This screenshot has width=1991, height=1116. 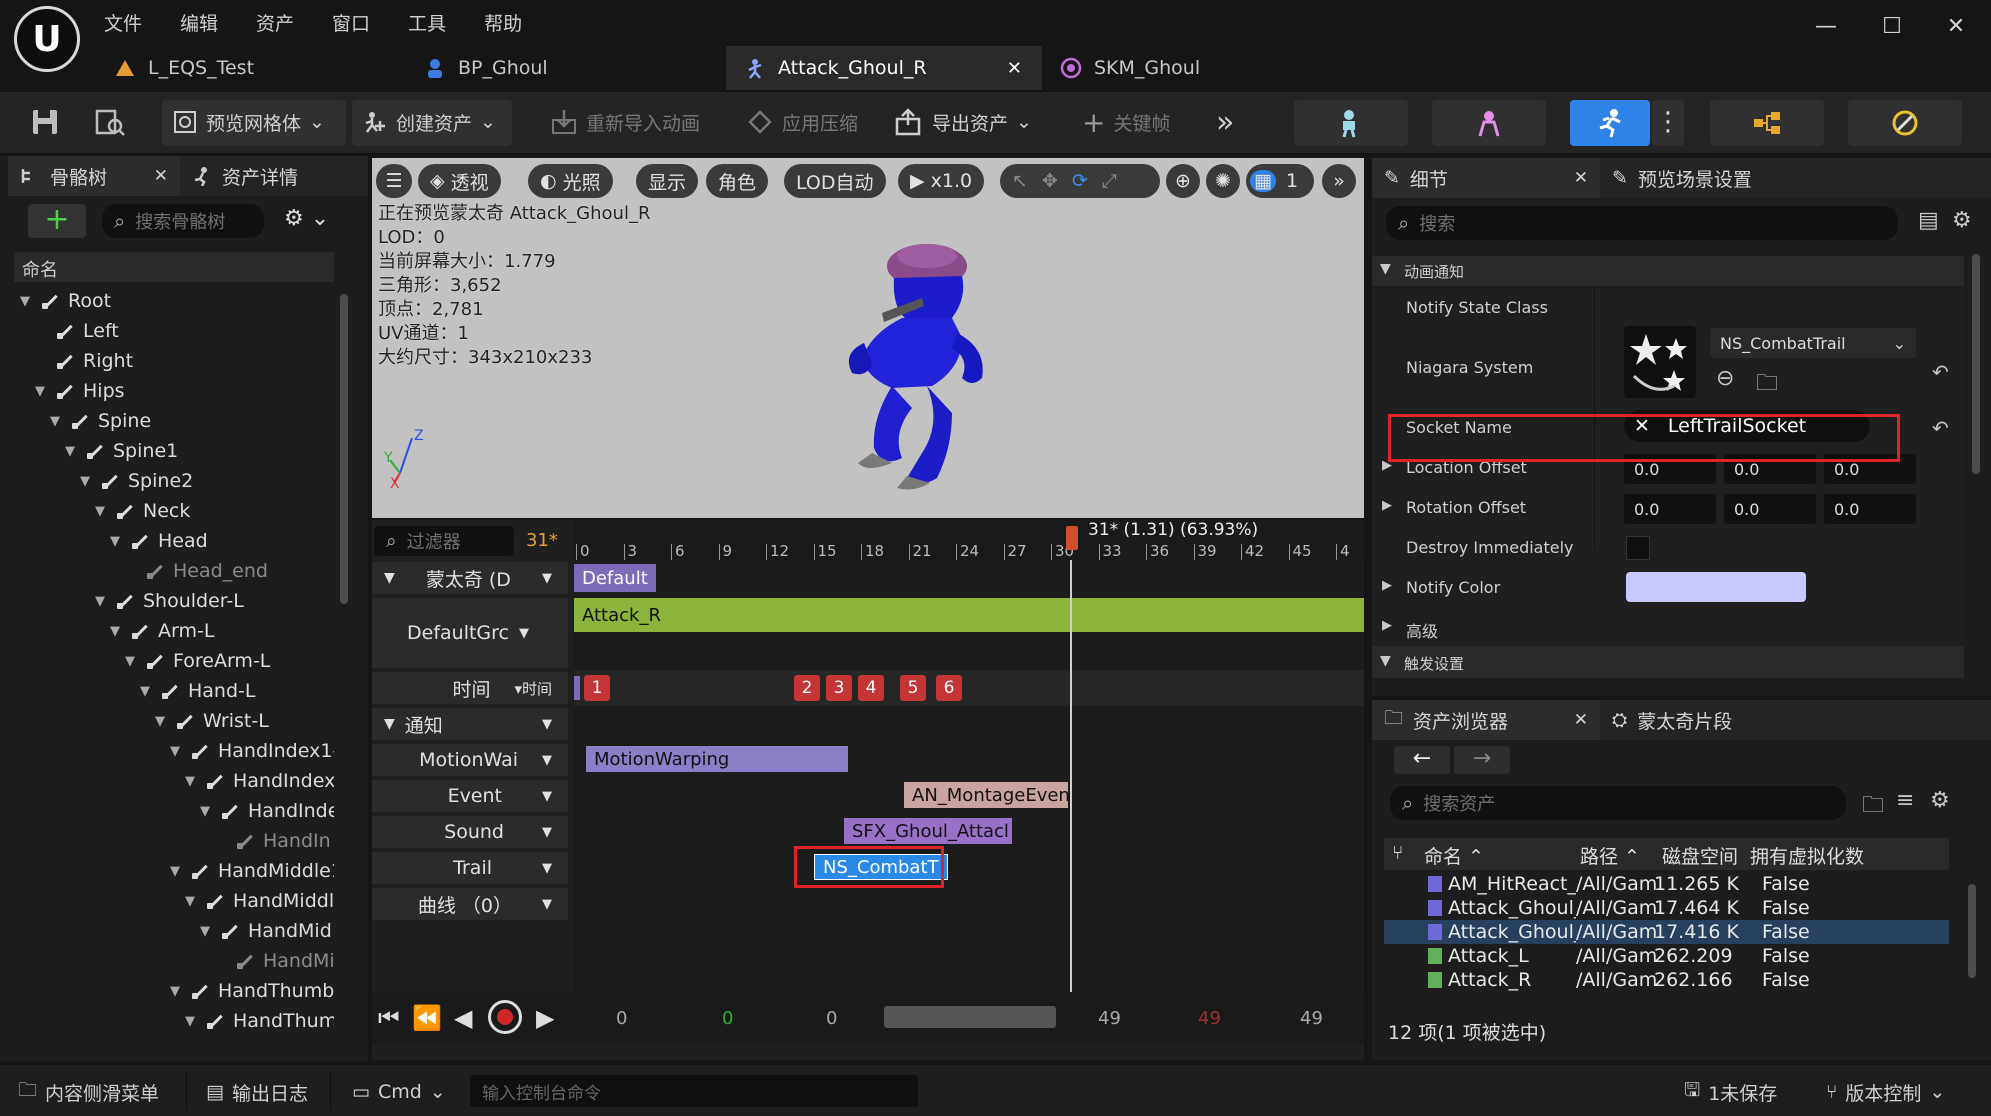 What do you see at coordinates (1892, 30) in the screenshot?
I see `maximize-button: ☐` at bounding box center [1892, 30].